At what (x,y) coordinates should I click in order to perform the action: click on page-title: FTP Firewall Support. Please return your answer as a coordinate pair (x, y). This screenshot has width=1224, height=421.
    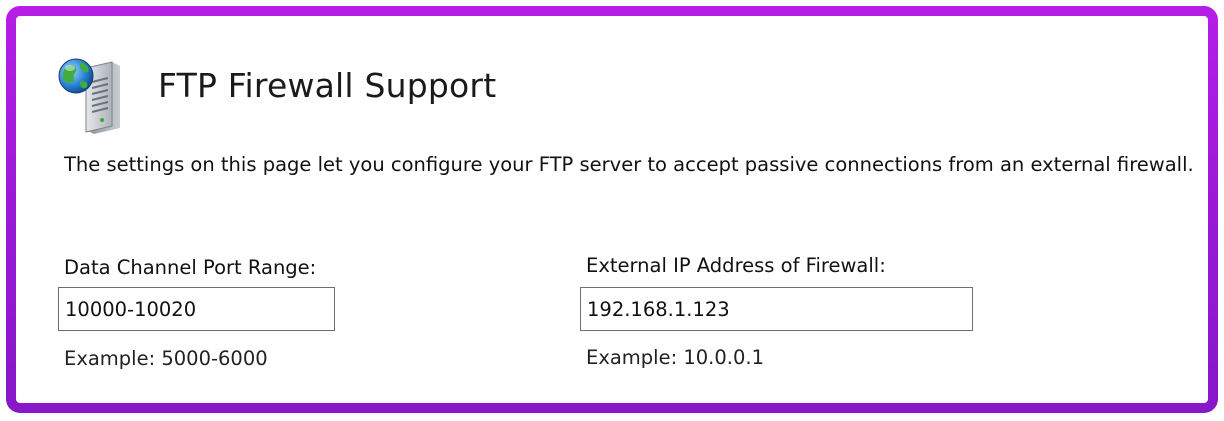
    Looking at the image, I should click on (327, 85).